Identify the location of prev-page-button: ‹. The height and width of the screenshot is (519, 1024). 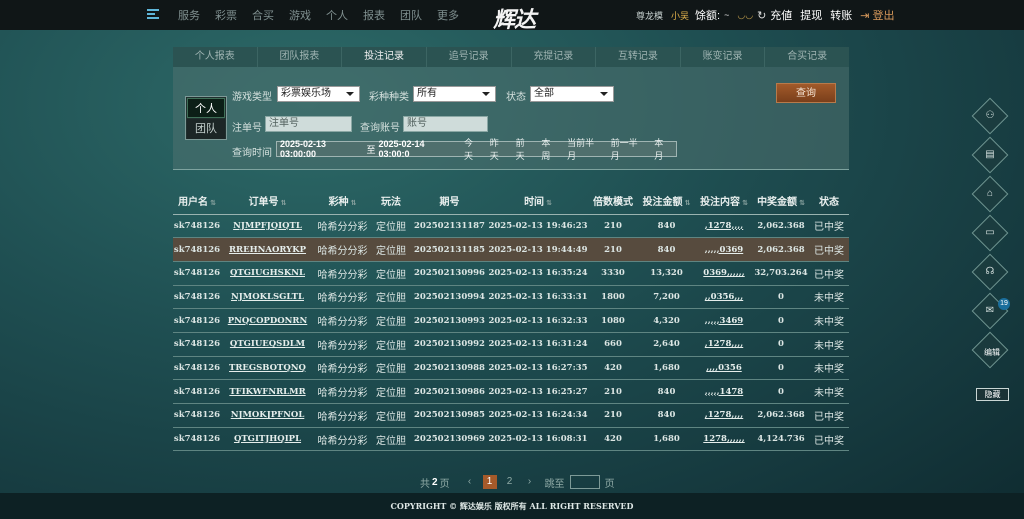
(470, 482).